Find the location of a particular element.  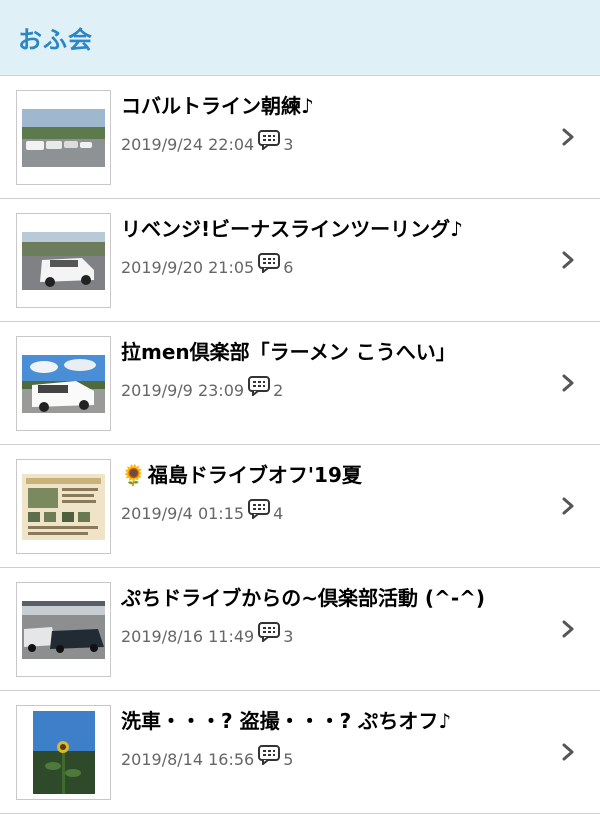

photo-sunflower is located at coordinates (63, 752).